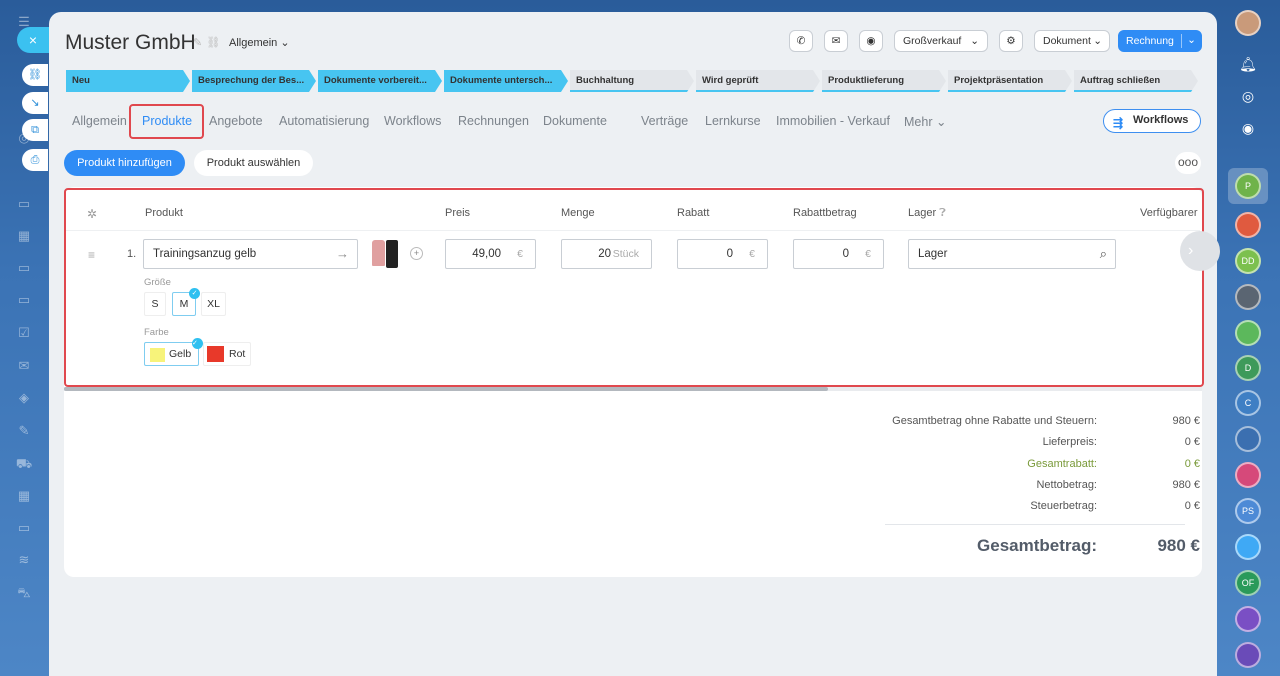 The width and height of the screenshot is (1280, 676). Describe the element at coordinates (1072, 41) in the screenshot. I see `document-button: Dokument ⌄` at that location.